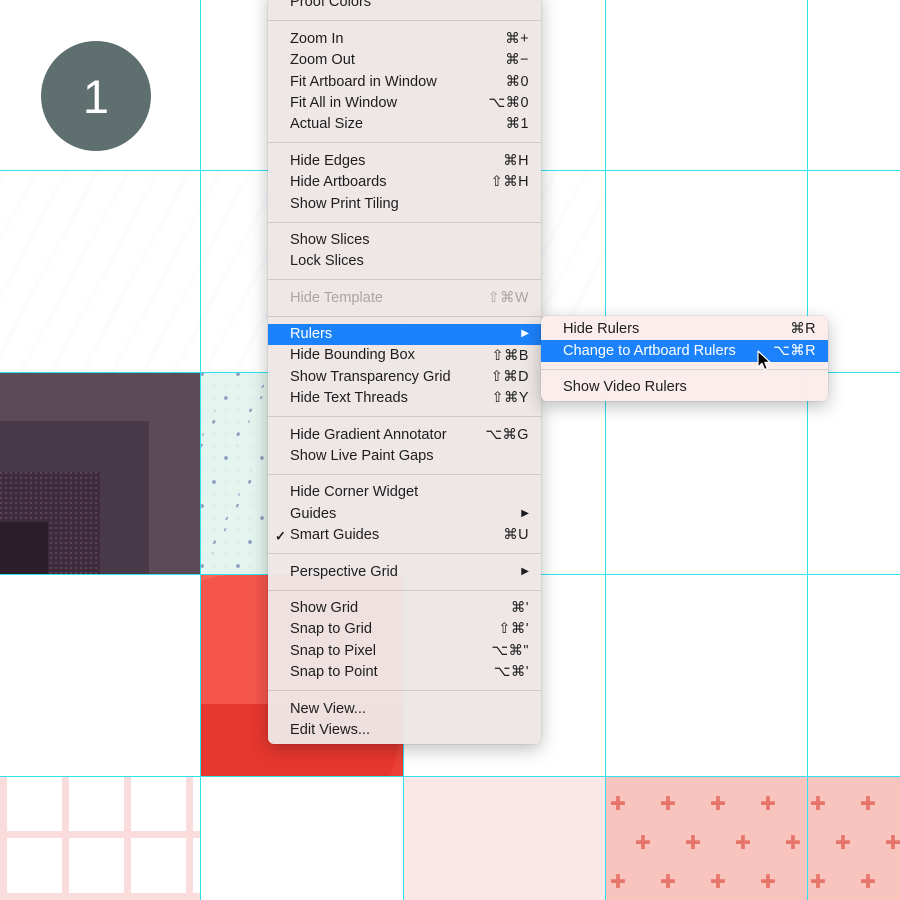  I want to click on view-menu-item-hide-corner-widget: Hide Corner Widget, so click(404, 492).